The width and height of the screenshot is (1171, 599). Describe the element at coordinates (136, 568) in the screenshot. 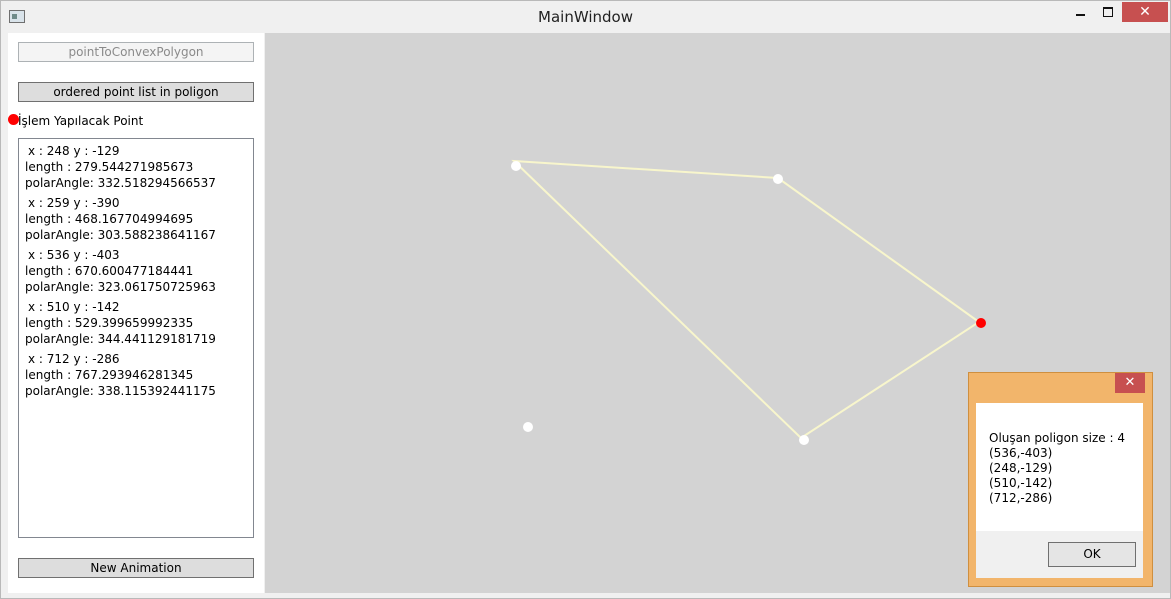

I see `new-animation-button: New Animation` at that location.